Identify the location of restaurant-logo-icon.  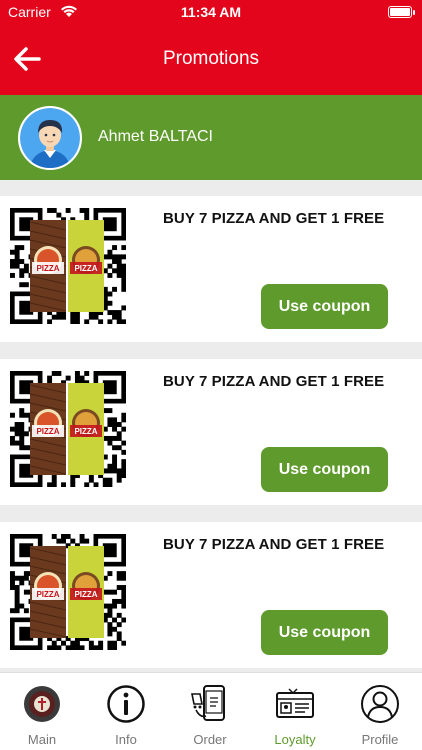
(42, 704).